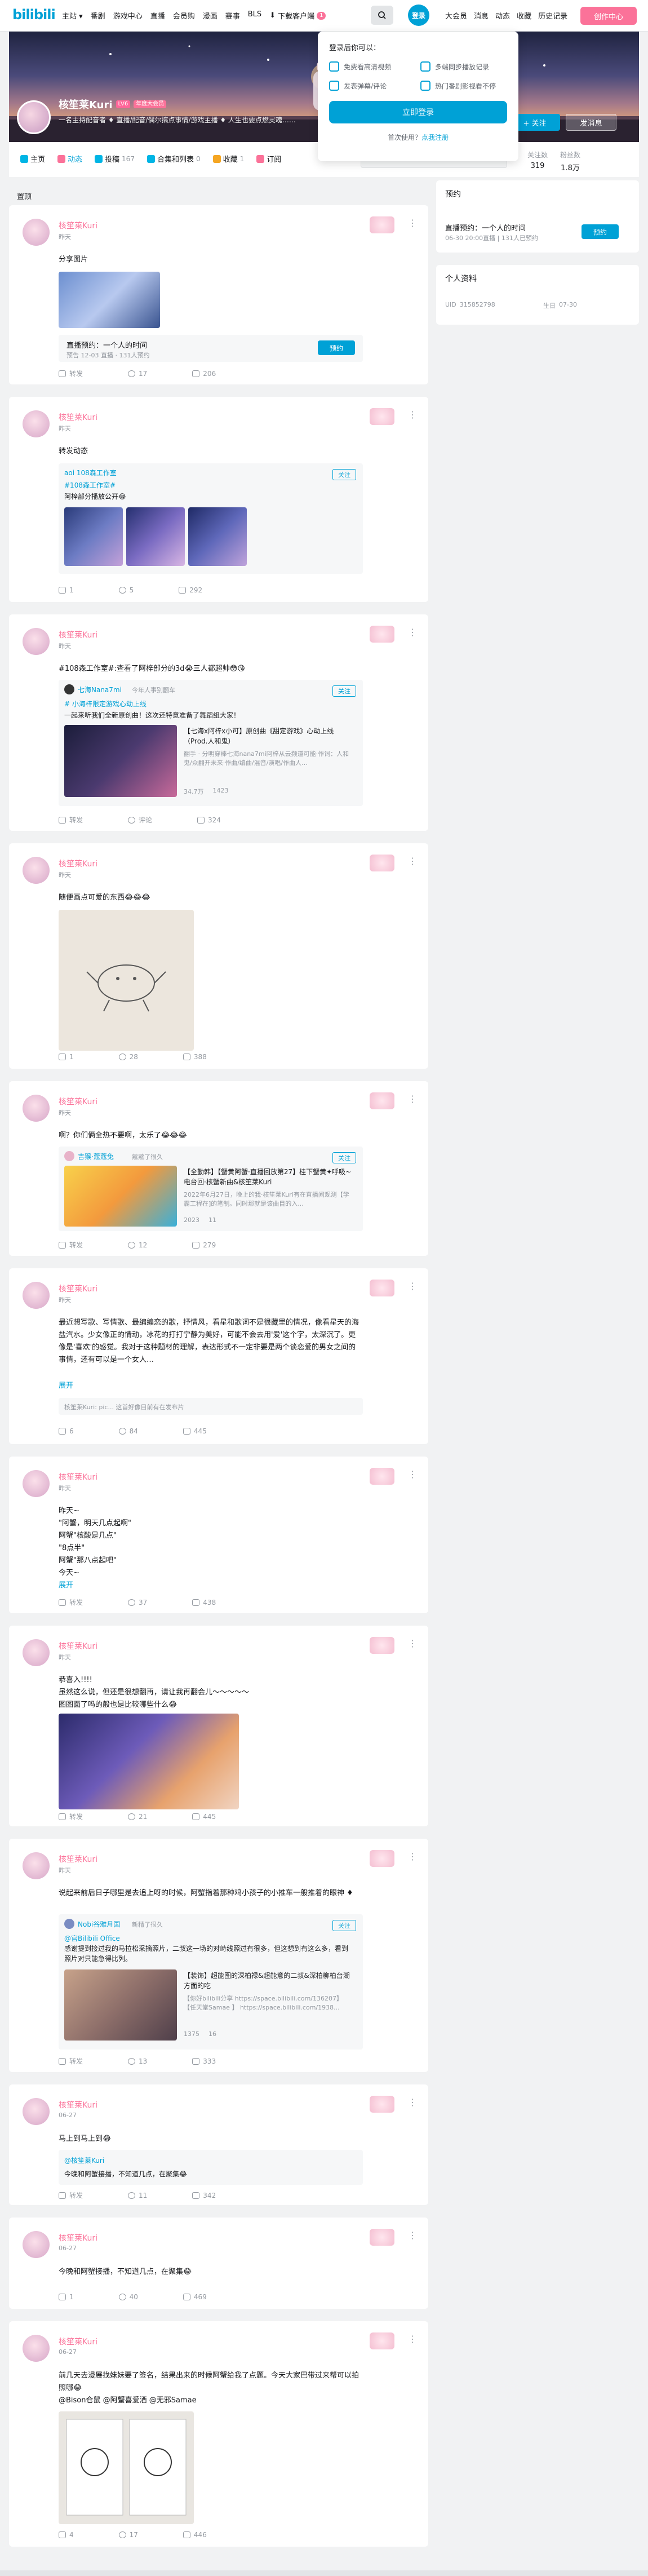  Describe the element at coordinates (66, 2535) in the screenshot. I see `share-button: 4` at that location.